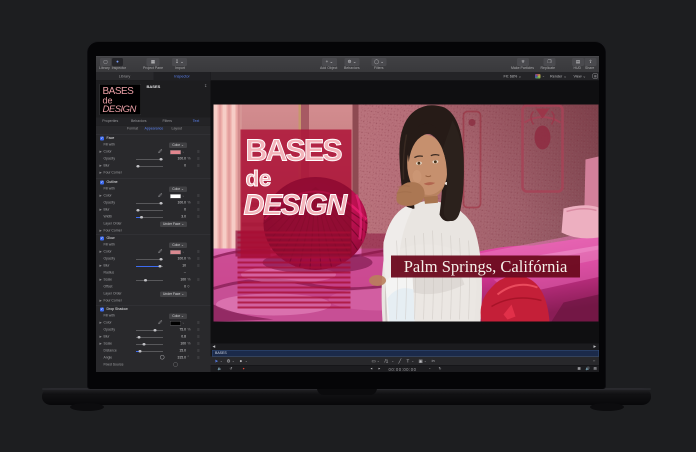  What do you see at coordinates (259, 178) in the screenshot?
I see `svg-text: de` at bounding box center [259, 178].